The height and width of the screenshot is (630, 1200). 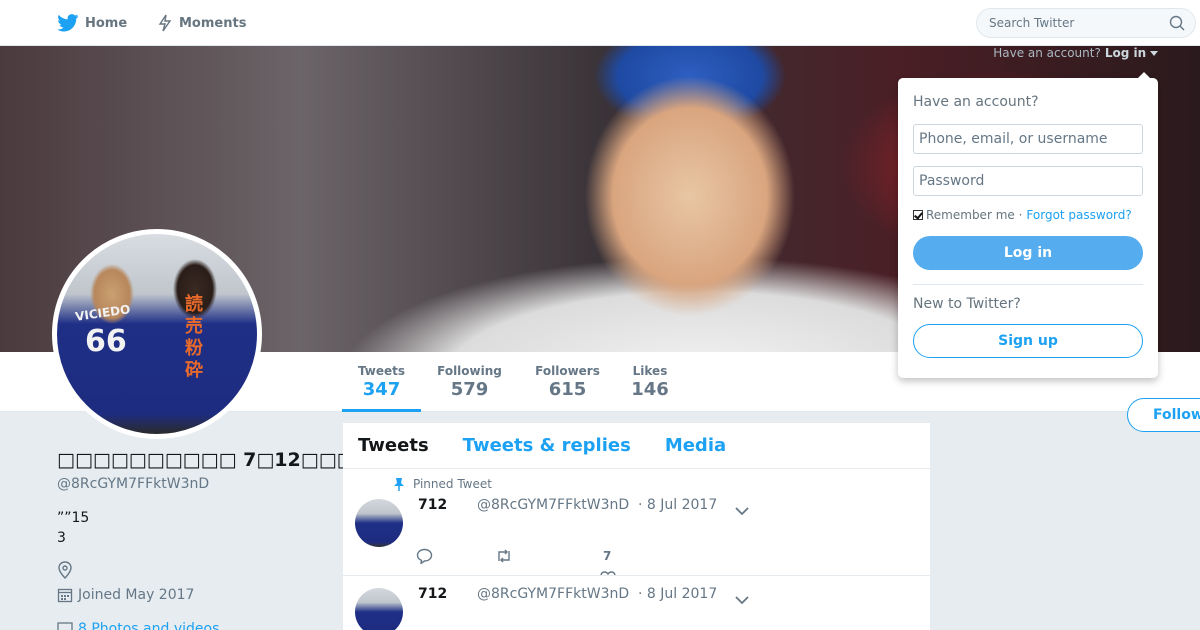 What do you see at coordinates (68, 23) in the screenshot?
I see `twitter-bird-icon` at bounding box center [68, 23].